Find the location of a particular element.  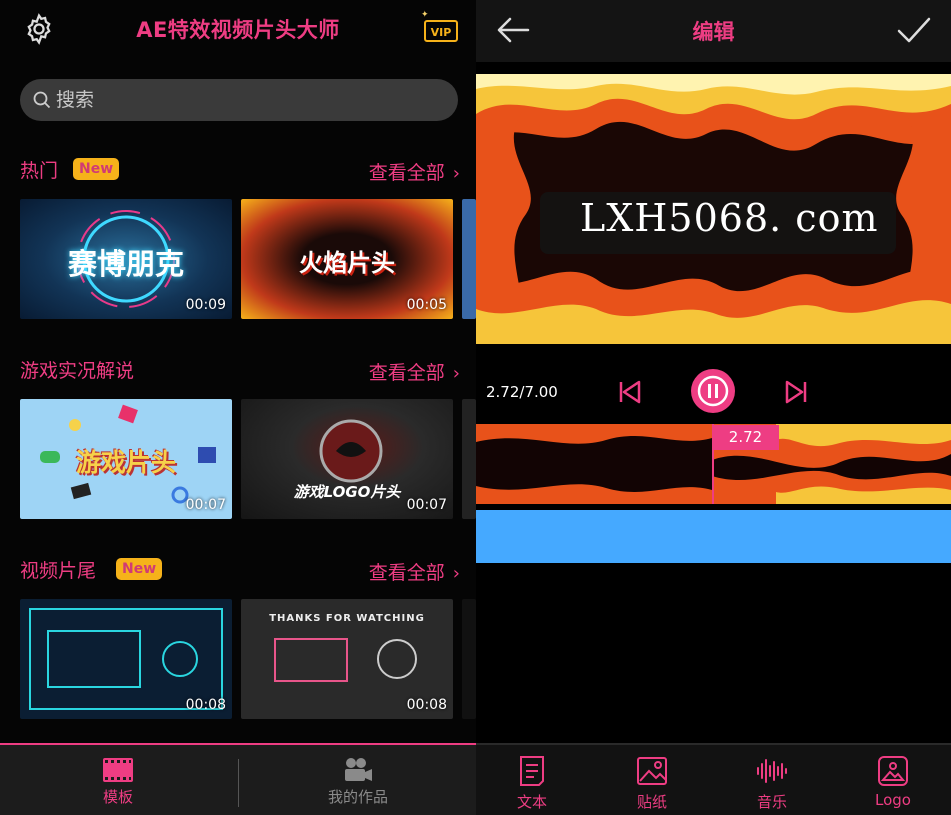

section-header-gaming: 游戏实况解说 查看全部 › is located at coordinates (240, 371).